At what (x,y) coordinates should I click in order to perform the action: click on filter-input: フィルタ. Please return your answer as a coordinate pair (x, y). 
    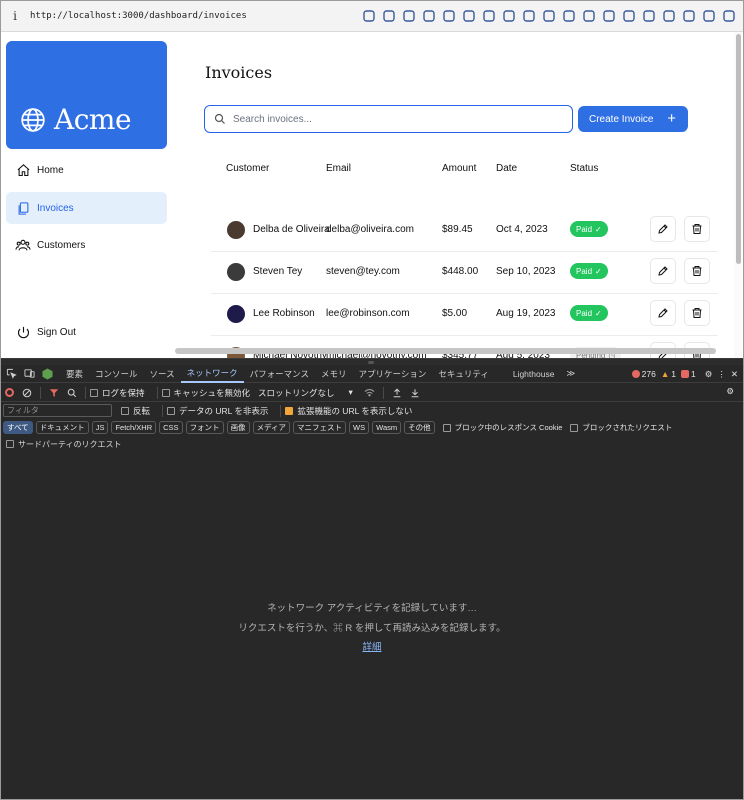
    Looking at the image, I should click on (57, 410).